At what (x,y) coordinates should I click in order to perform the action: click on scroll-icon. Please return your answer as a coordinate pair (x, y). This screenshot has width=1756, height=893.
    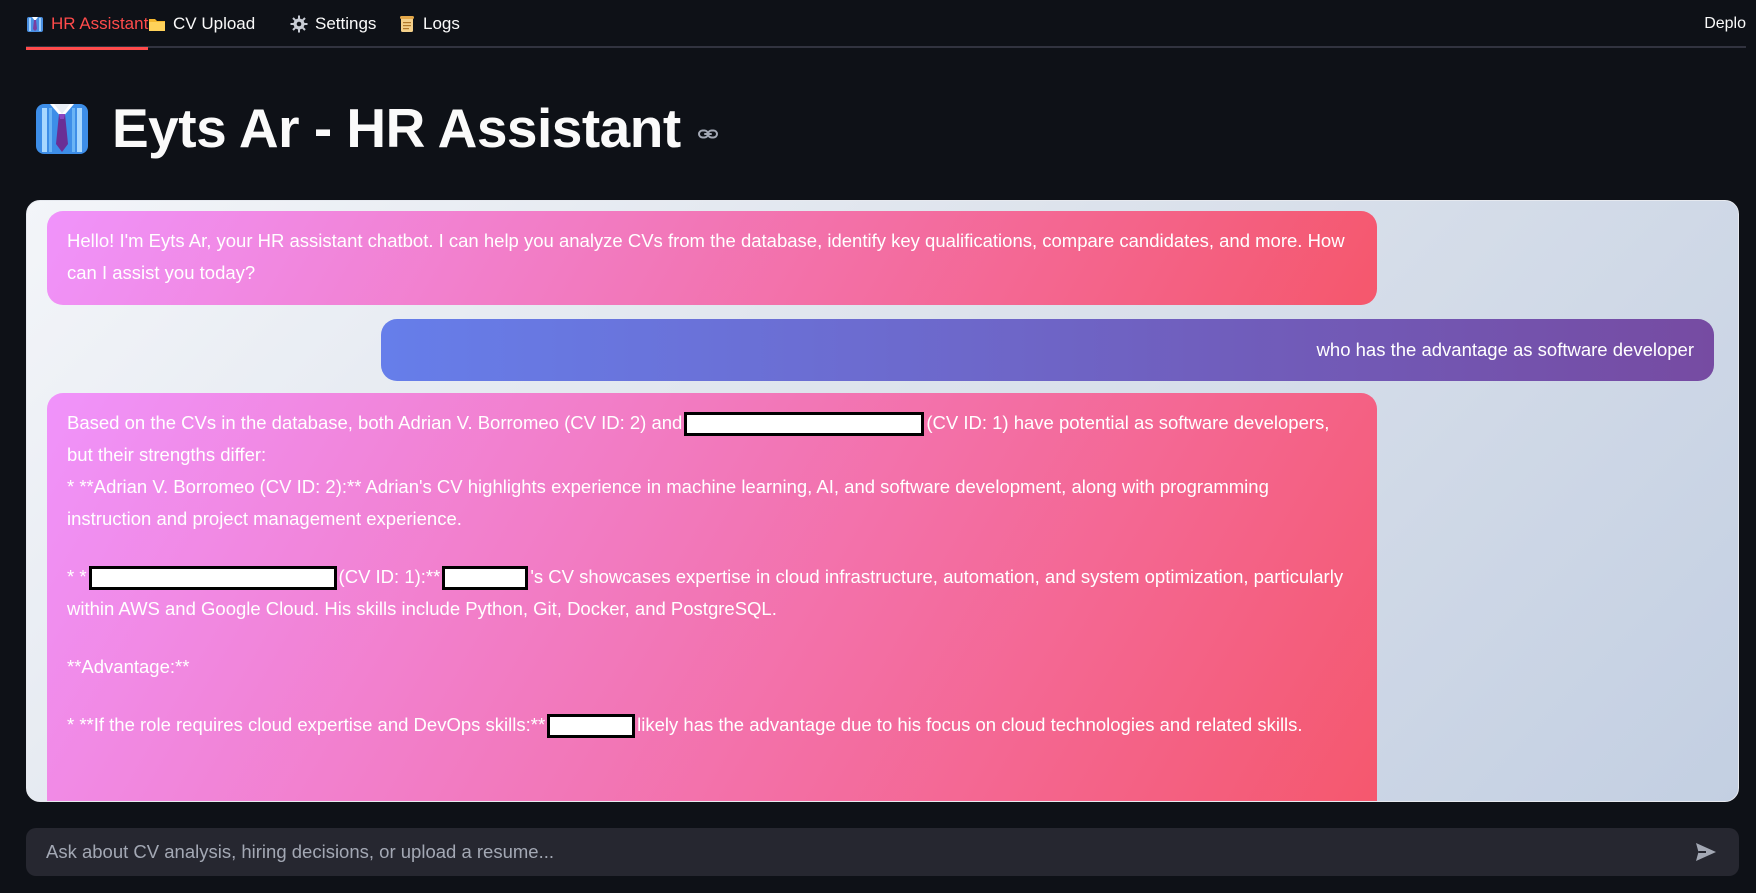
    Looking at the image, I should click on (407, 24).